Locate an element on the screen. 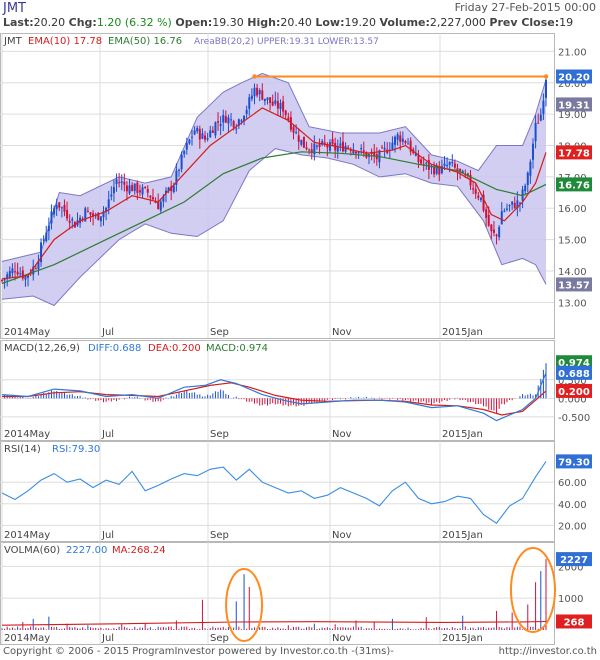 Image resolution: width=600 pixels, height=660 pixels. y-tick-label: 15.00 is located at coordinates (572, 241).